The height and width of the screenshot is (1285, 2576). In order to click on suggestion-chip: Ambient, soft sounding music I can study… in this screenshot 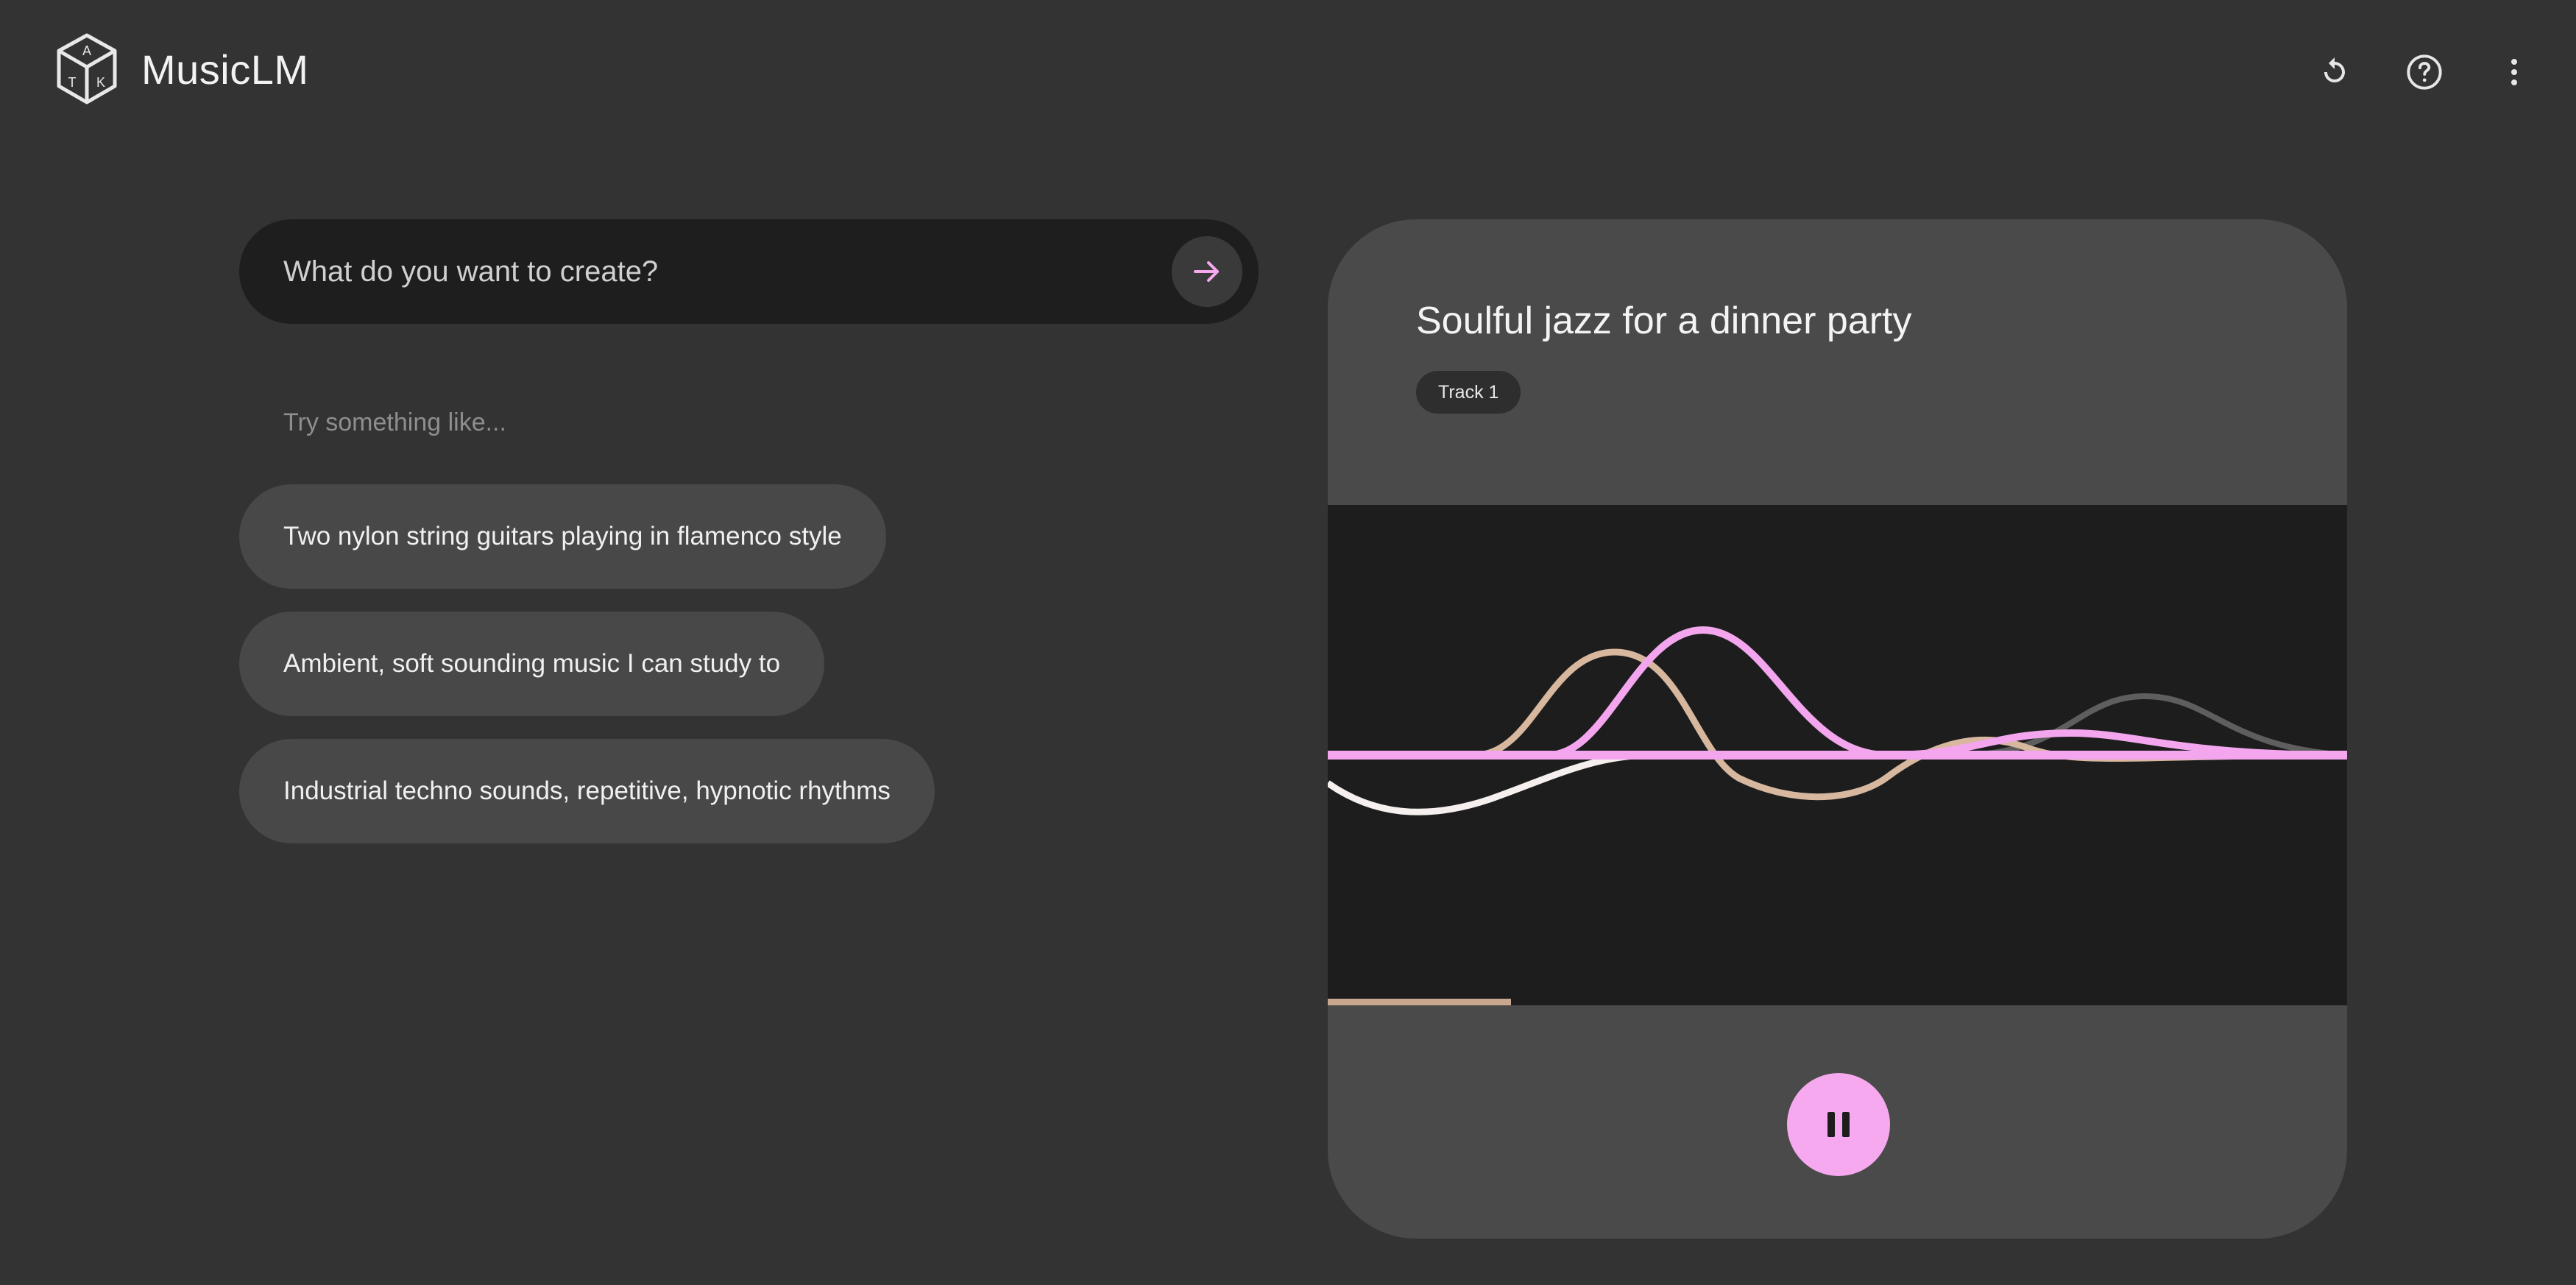, I will do `click(532, 664)`.